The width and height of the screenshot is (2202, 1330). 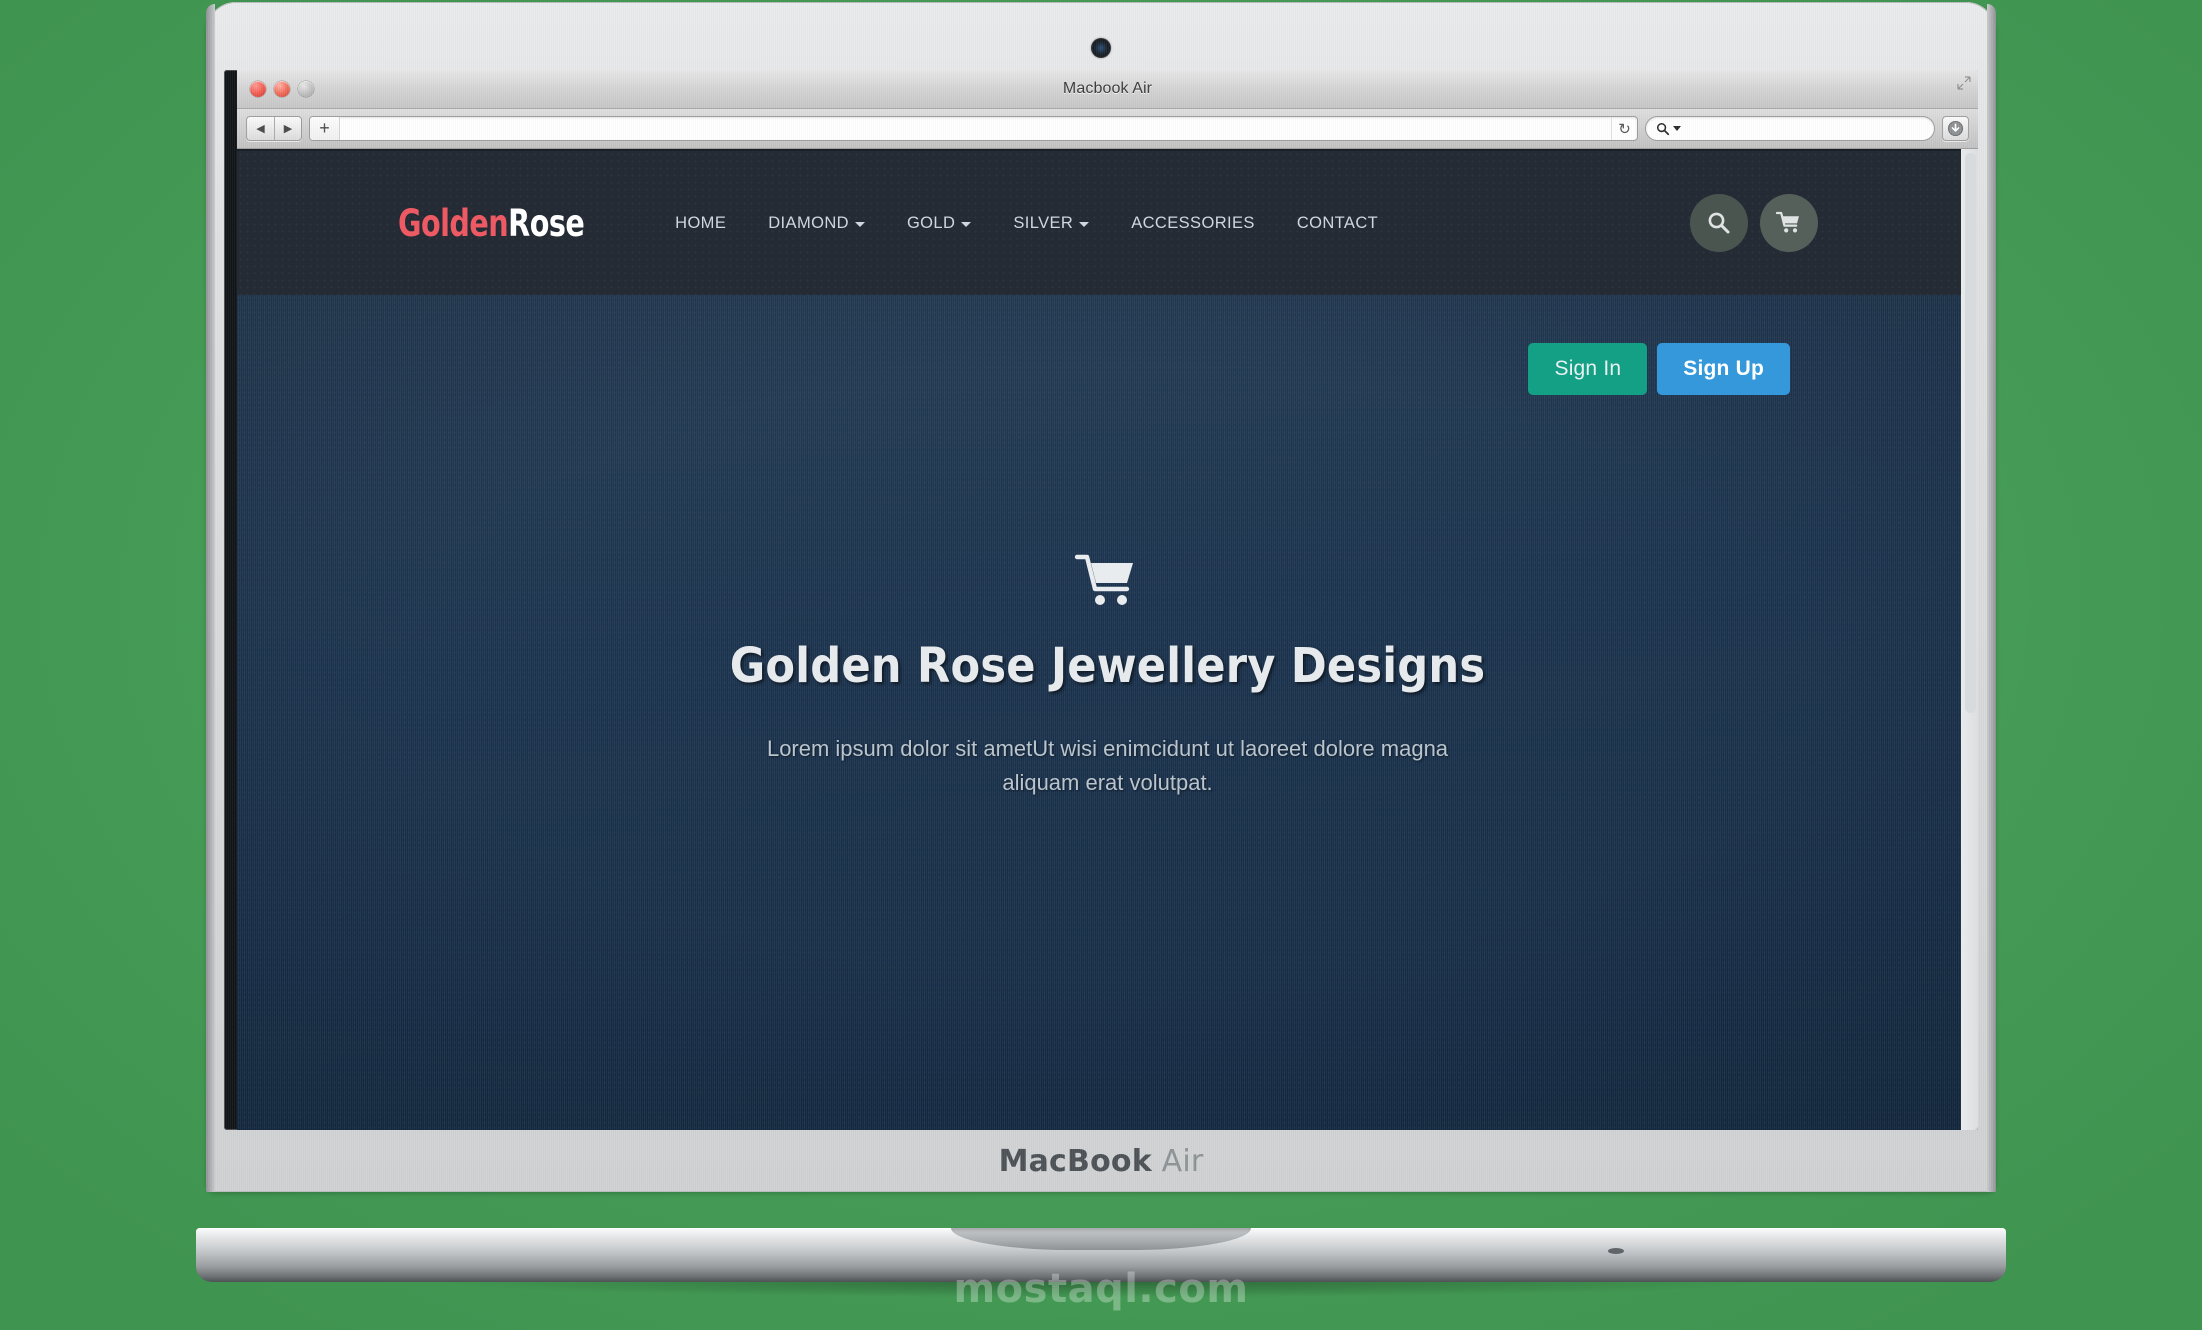 What do you see at coordinates (1101, 48) in the screenshot?
I see `webcam-icon` at bounding box center [1101, 48].